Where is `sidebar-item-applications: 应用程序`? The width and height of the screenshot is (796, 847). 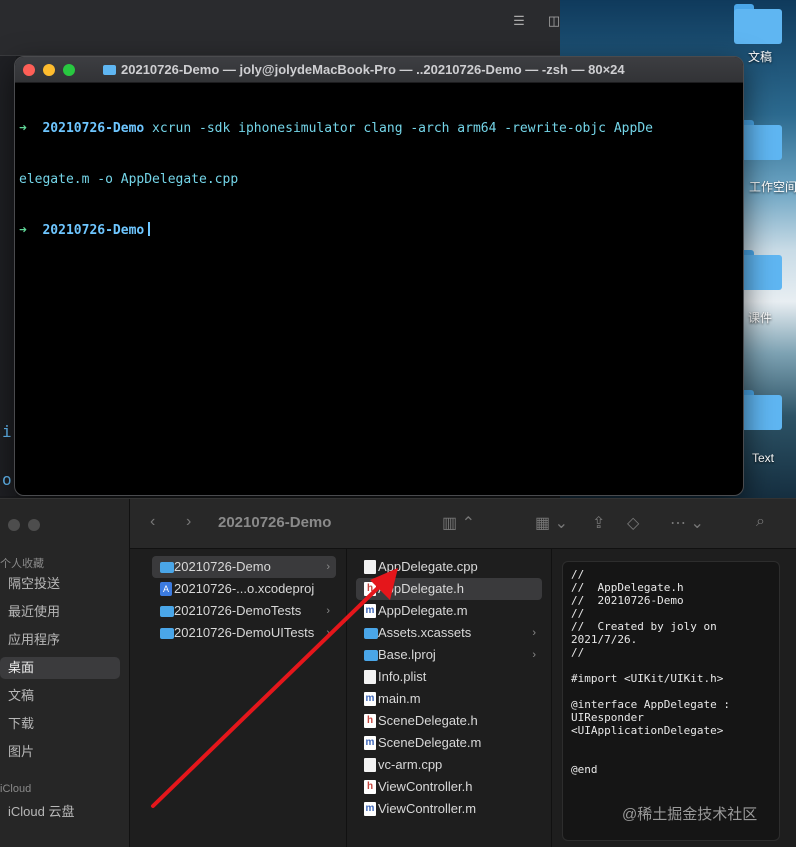
sidebar-item-applications: 应用程序 is located at coordinates (60, 640).